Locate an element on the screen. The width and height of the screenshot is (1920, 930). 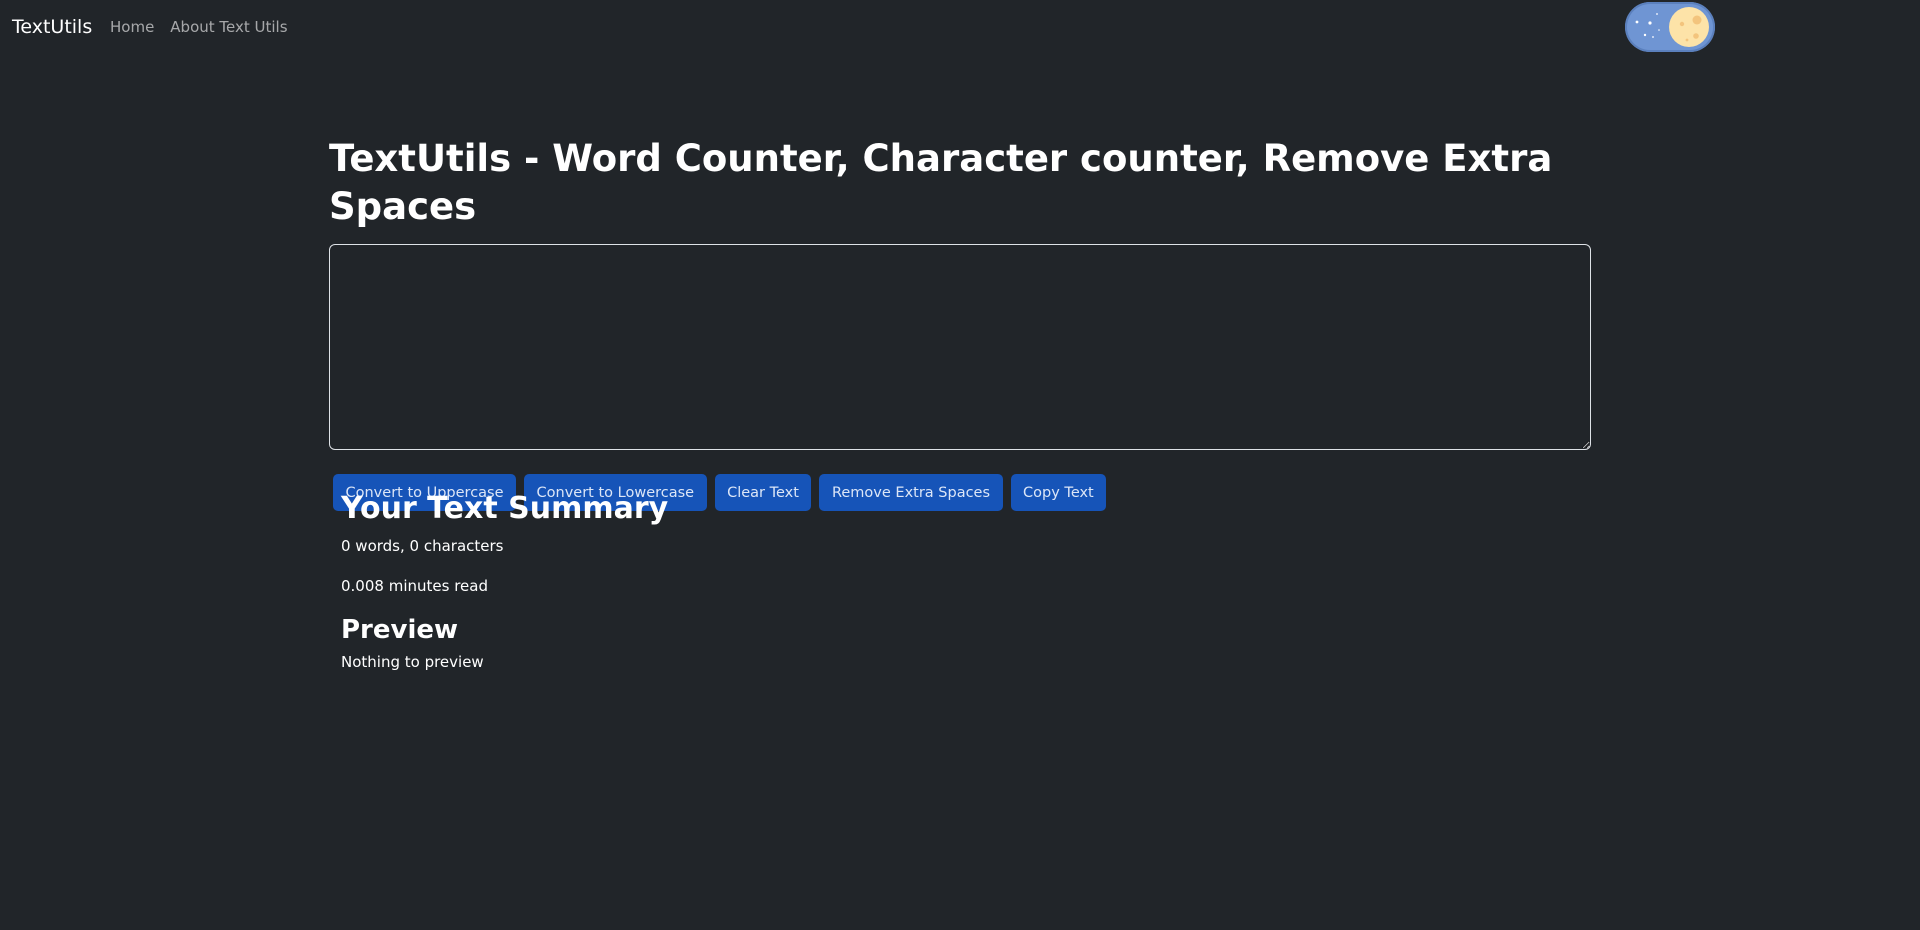
theme-toggle is located at coordinates (1670, 27).